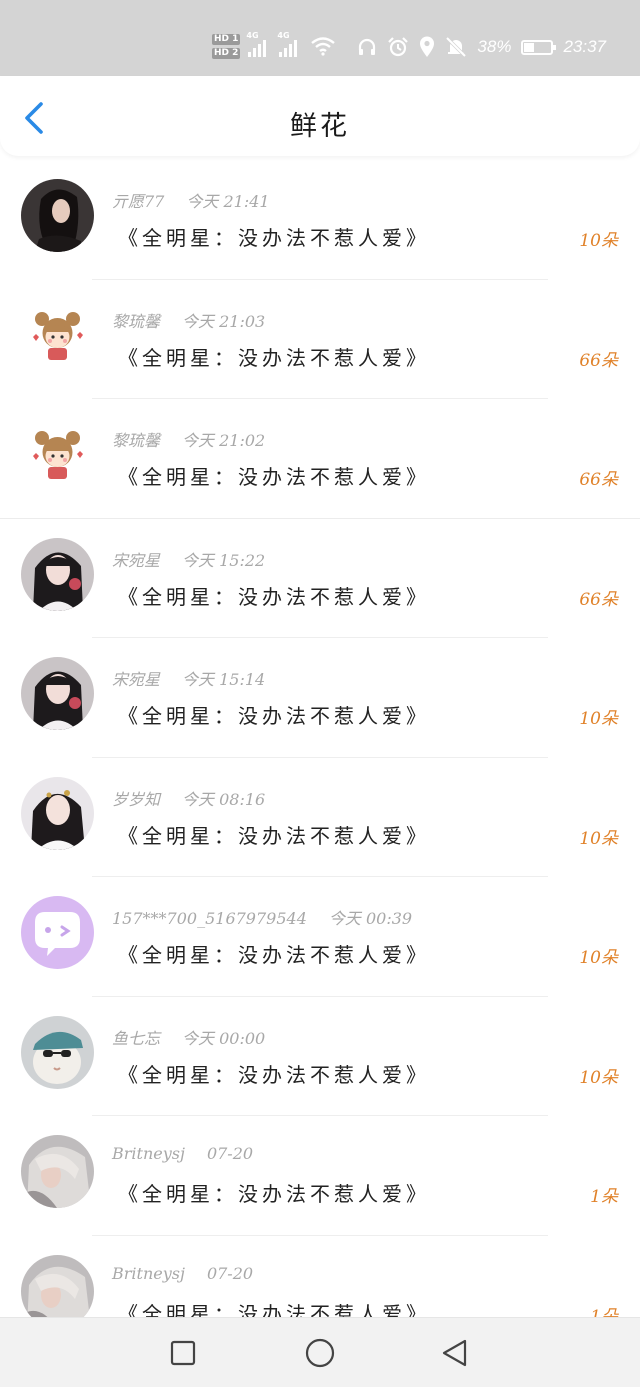 The image size is (640, 1387). What do you see at coordinates (494, 46) in the screenshot?
I see `battery-percent: 38%` at bounding box center [494, 46].